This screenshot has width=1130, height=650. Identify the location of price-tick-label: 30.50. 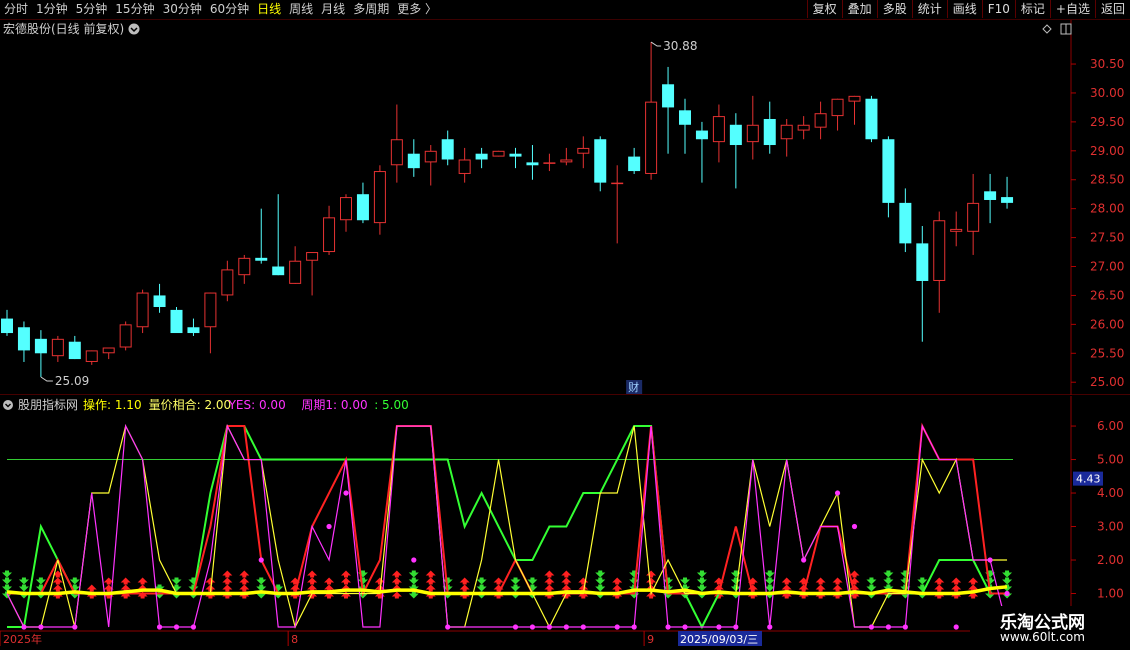
(1107, 64).